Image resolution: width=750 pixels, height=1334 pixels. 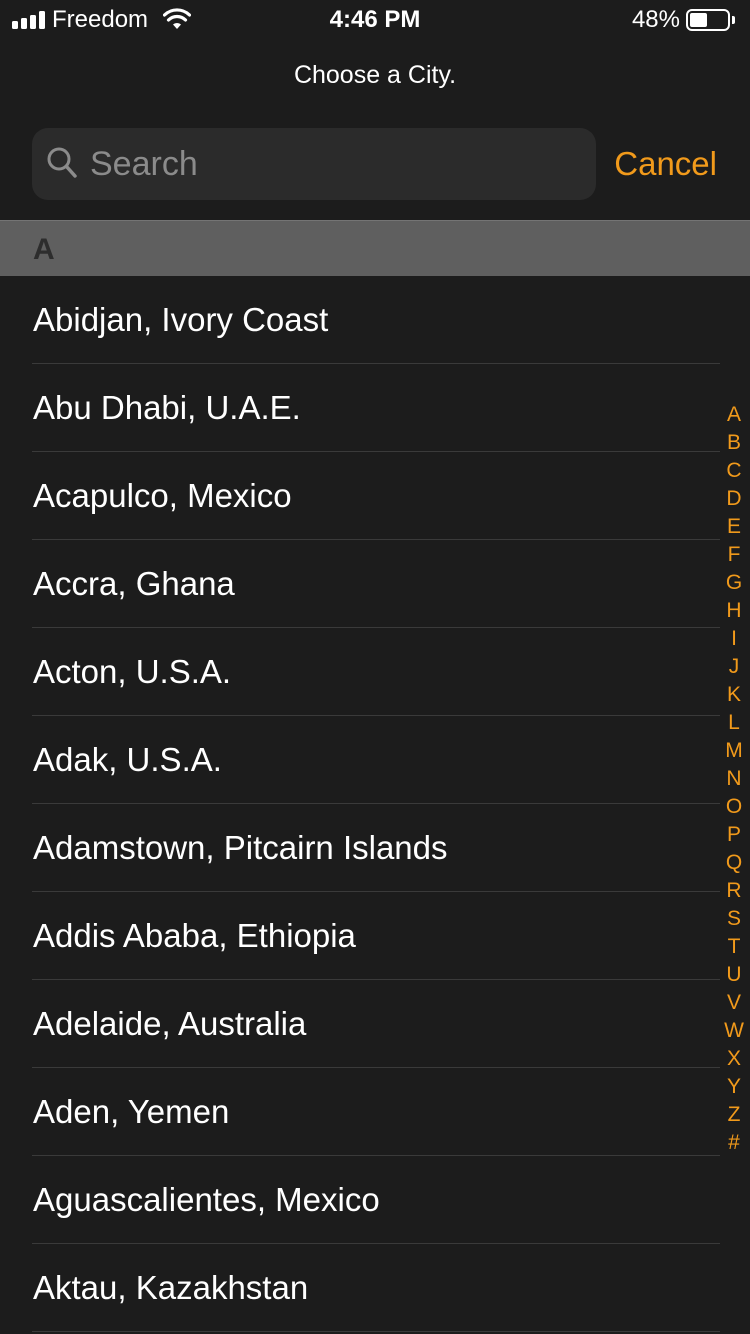 I want to click on city-row: Abidjan, Ivory Coast, so click(x=375, y=320).